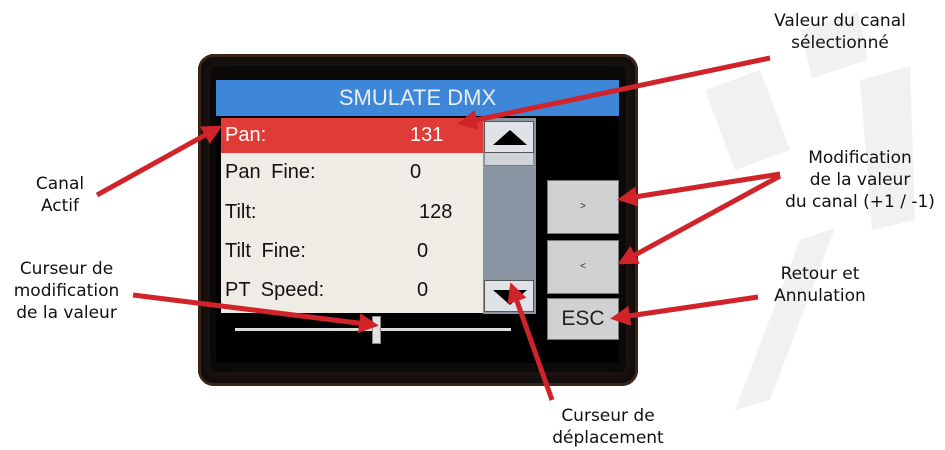 This screenshot has height=450, width=945. Describe the element at coordinates (614, 92) in the screenshot. I see `arrow-selected-value` at that location.